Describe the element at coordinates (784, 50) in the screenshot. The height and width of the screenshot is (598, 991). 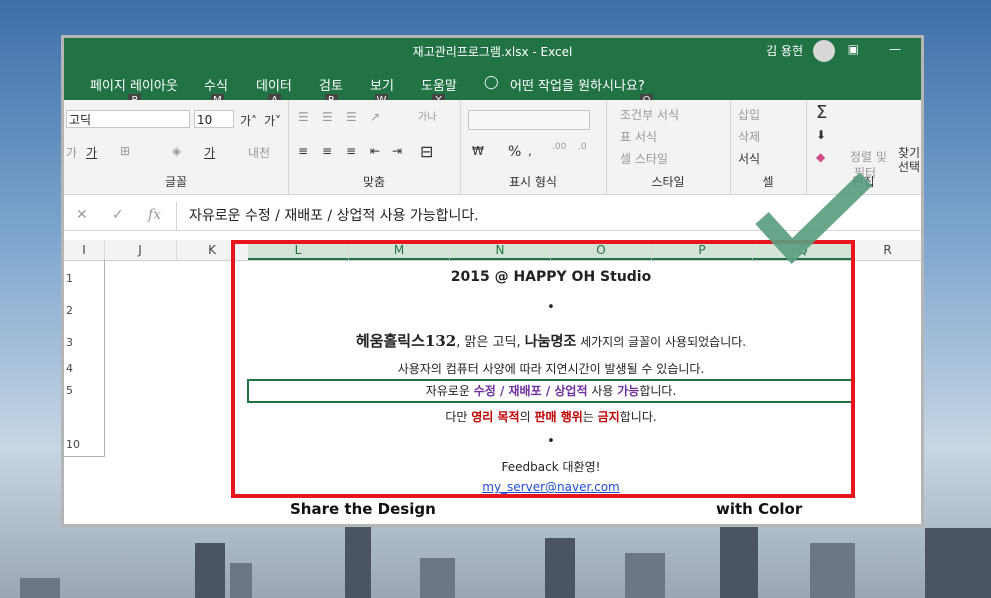
I see `user-name: 김 용현` at that location.